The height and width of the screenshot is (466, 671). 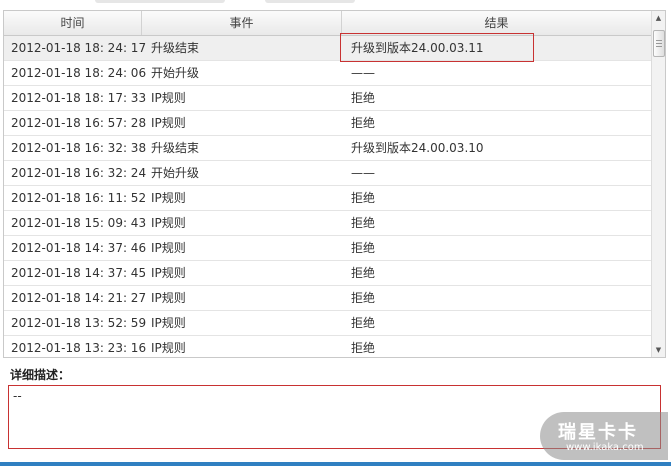 What do you see at coordinates (79, 323) in the screenshot?
I see `row-time: 2012-01-18 13: 52: 59` at bounding box center [79, 323].